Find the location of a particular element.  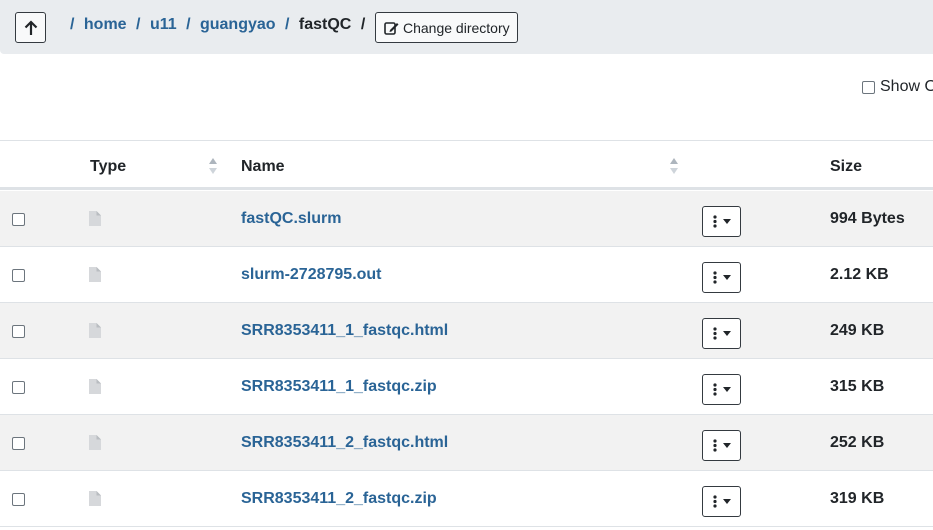

table-row: fastQC.slurm 994 Bytes is located at coordinates (466, 219).